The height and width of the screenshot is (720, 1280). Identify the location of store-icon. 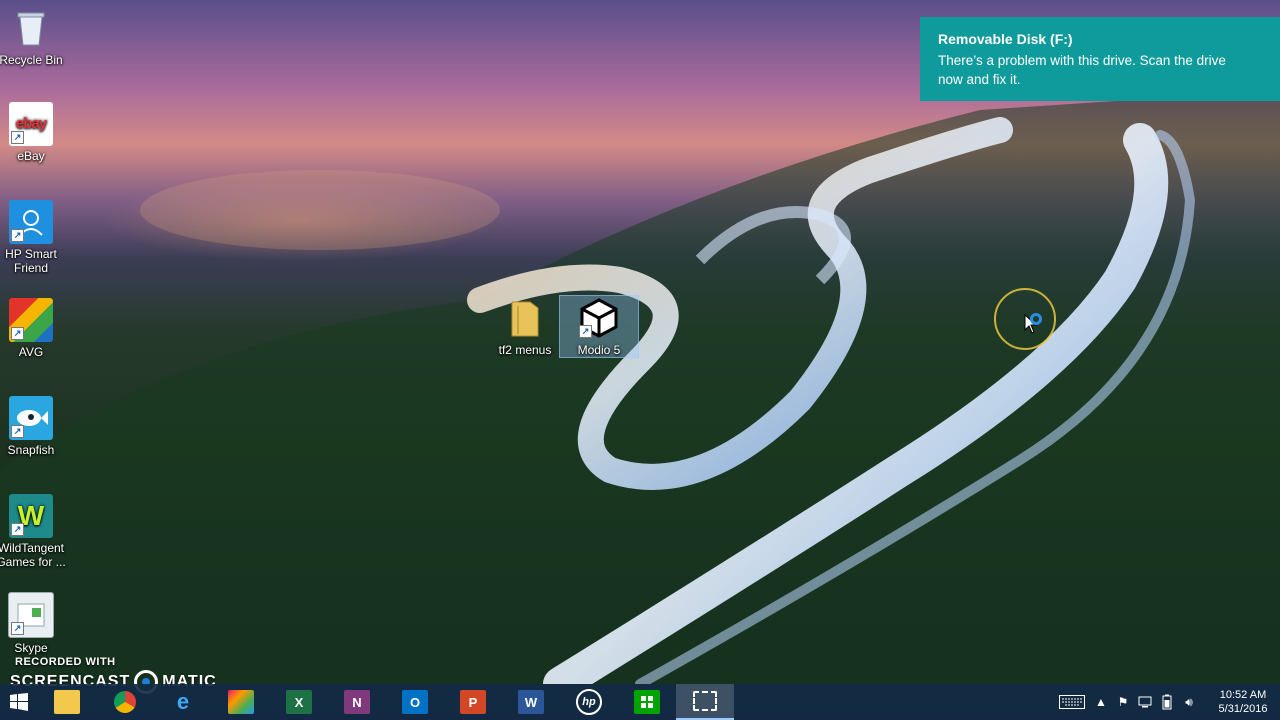
(647, 702).